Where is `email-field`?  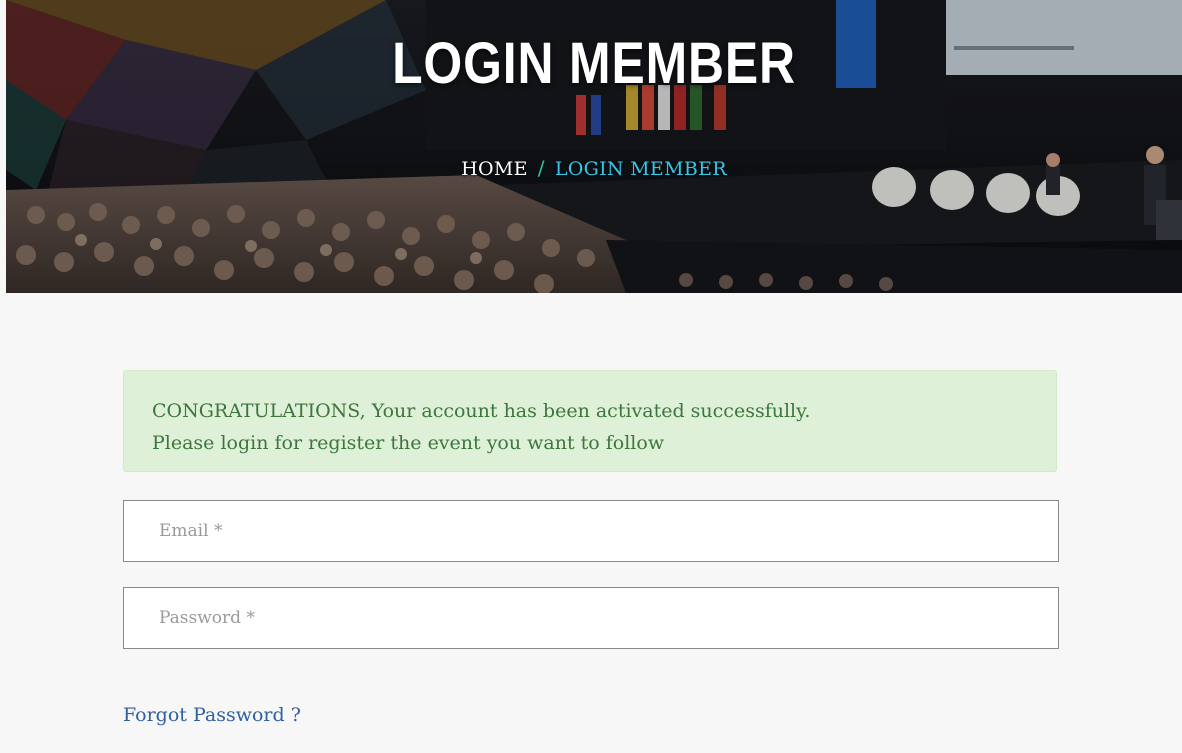 email-field is located at coordinates (591, 531).